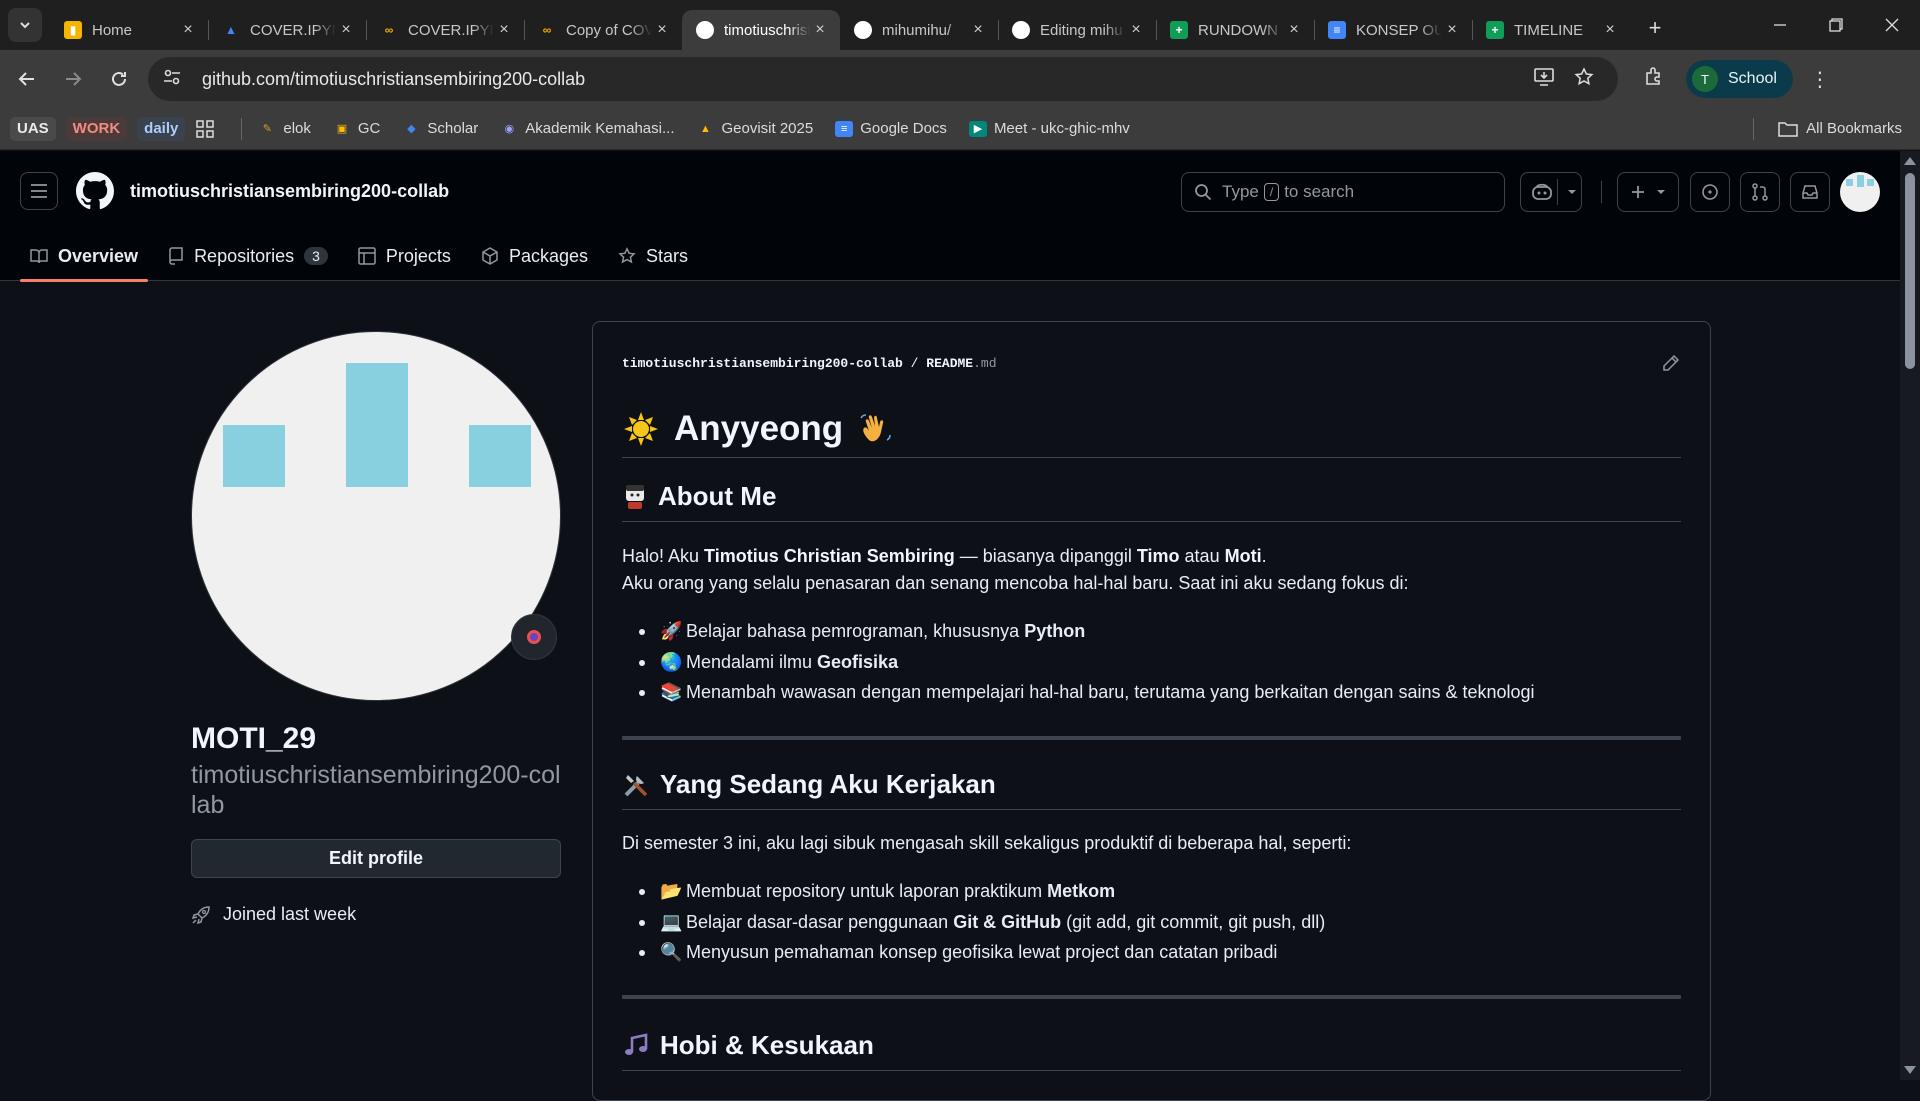 This screenshot has width=1920, height=1101. Describe the element at coordinates (1860, 192) in the screenshot. I see `header-avatar-button` at that location.